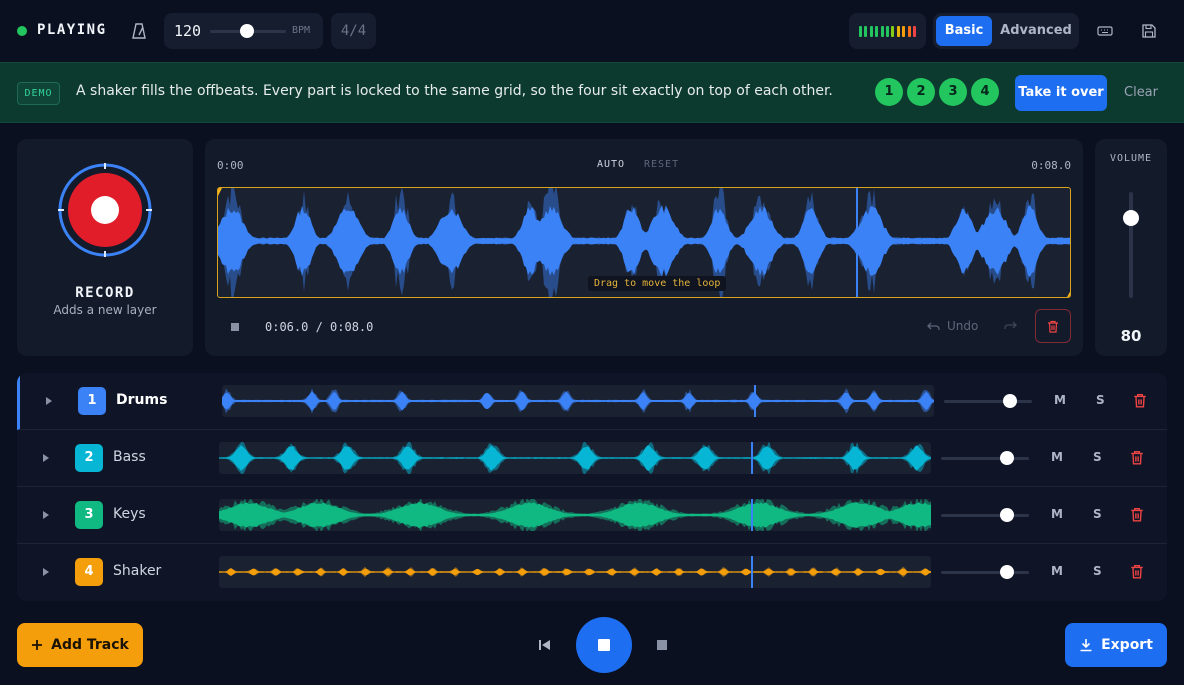  I want to click on add-track-label: Add Track, so click(90, 645).